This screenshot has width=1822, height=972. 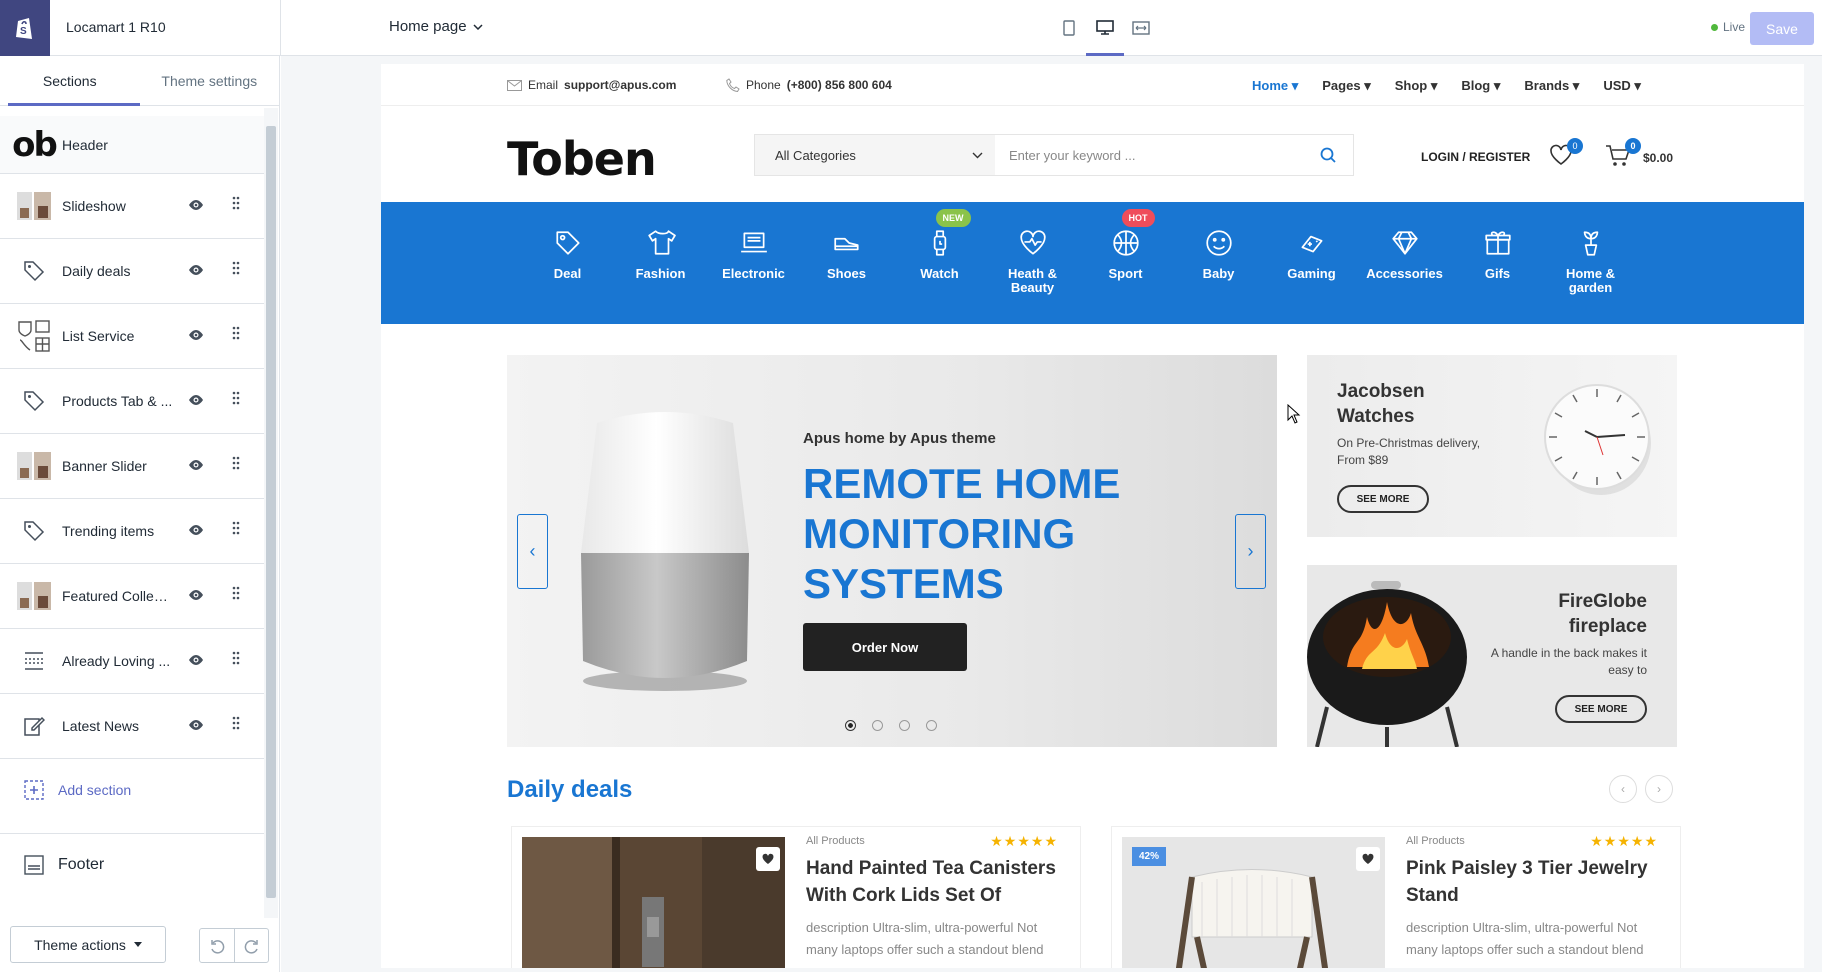 What do you see at coordinates (875, 155) in the screenshot?
I see `category-select: All Categories` at bounding box center [875, 155].